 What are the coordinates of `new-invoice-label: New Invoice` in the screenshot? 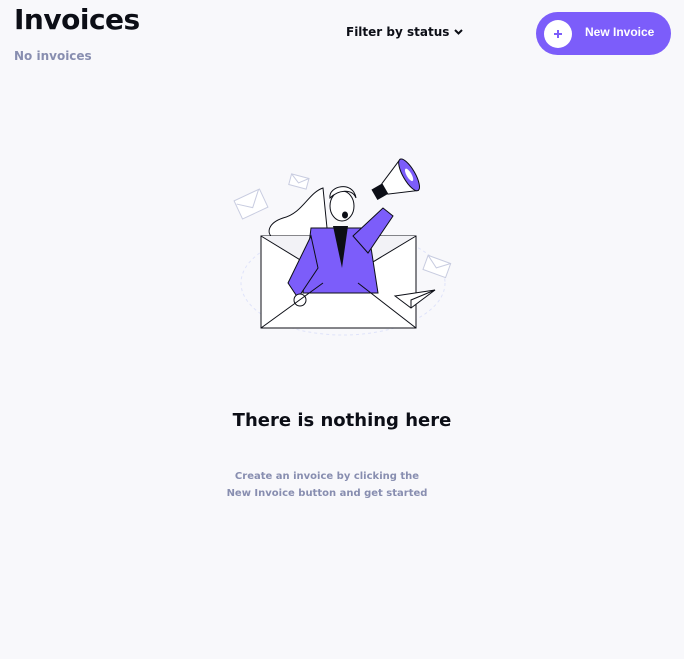 It's located at (620, 32).